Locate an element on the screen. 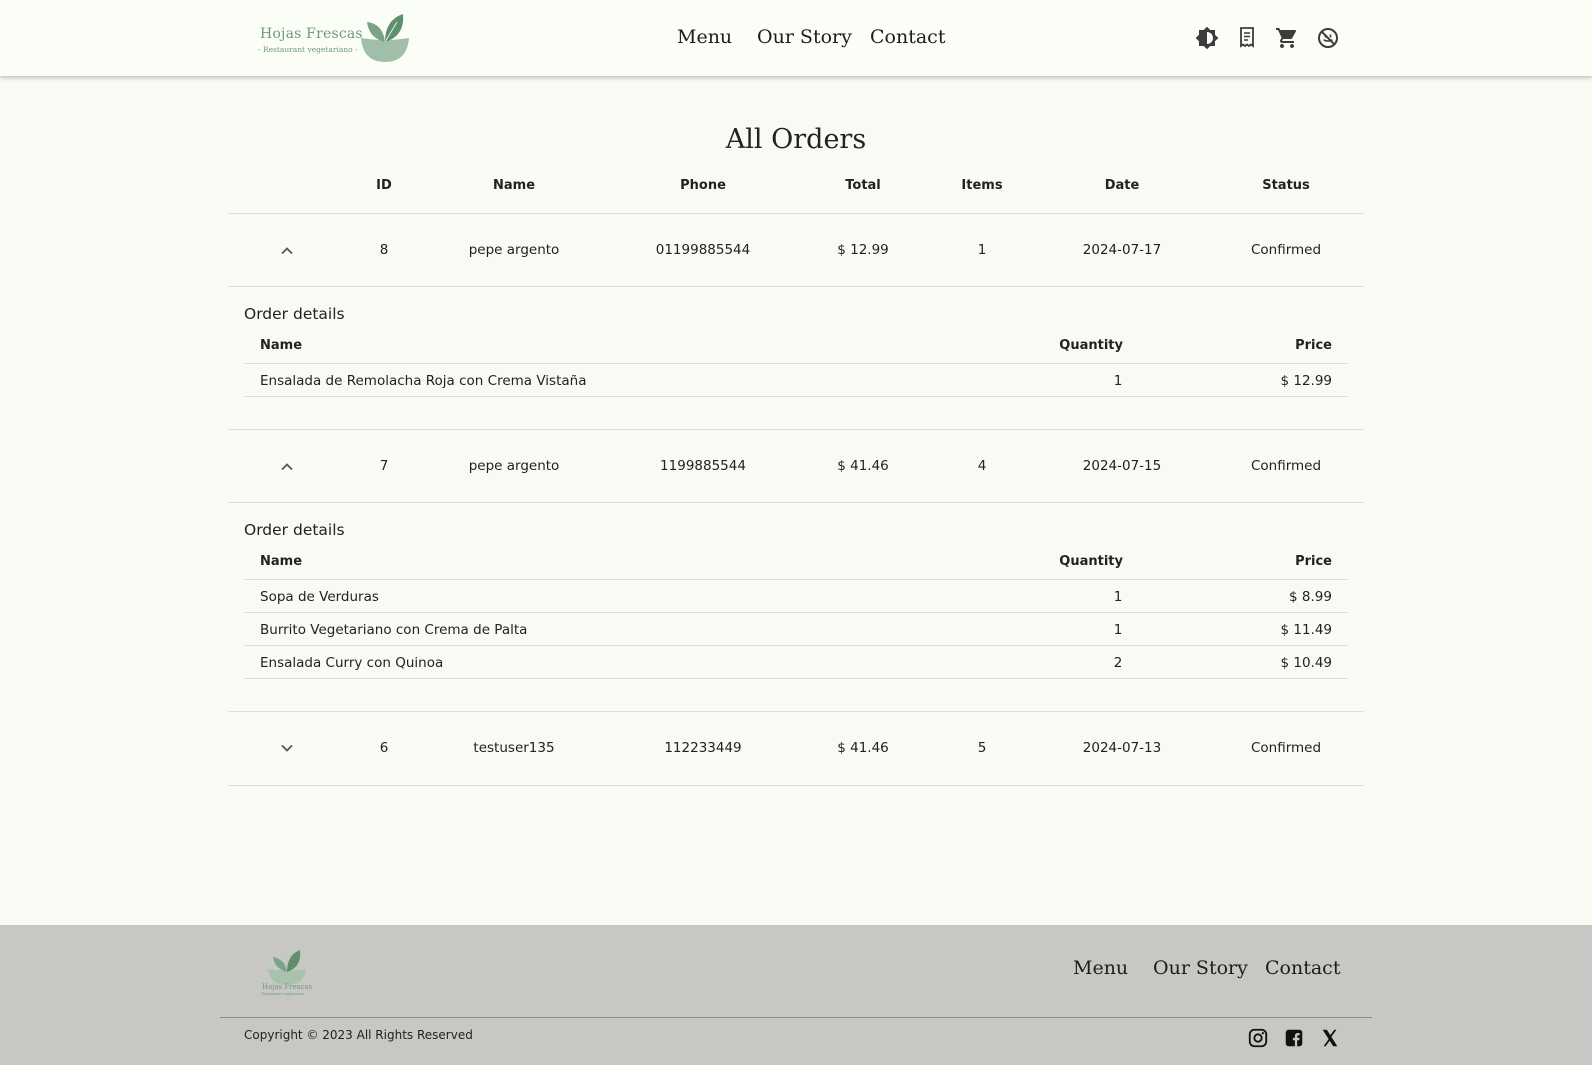  page-title: All Orders is located at coordinates (796, 139).